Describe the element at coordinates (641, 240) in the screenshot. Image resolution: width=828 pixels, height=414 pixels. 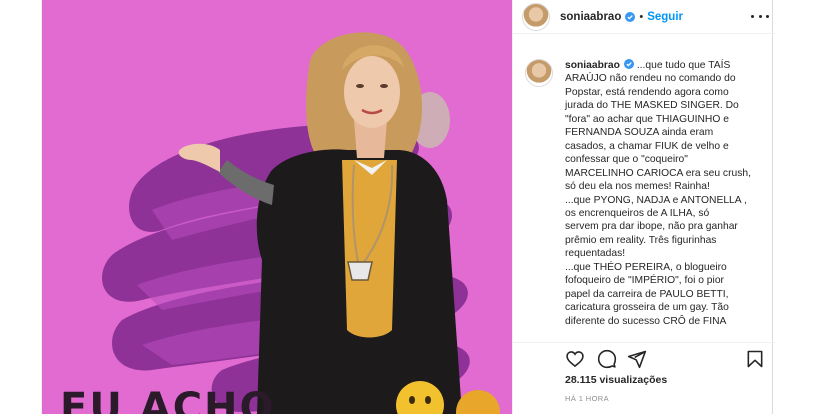
I see `caption-line: prêmio em reality. Três figurinhas` at that location.